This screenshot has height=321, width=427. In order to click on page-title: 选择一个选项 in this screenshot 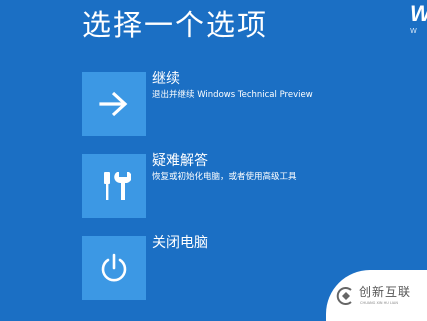, I will do `click(175, 25)`.